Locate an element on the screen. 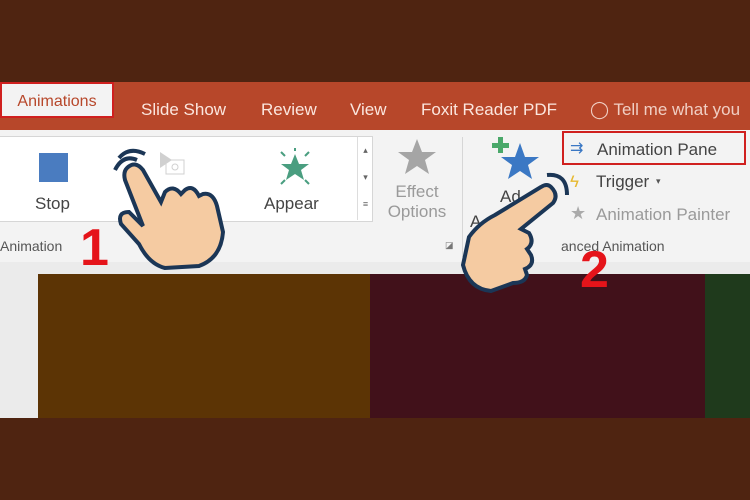  tab-review: Review is located at coordinates (289, 106).